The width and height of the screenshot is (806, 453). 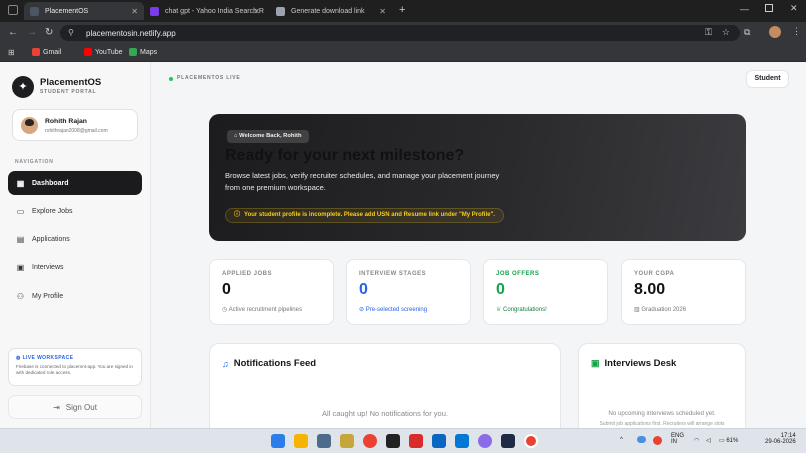 I want to click on globe-icon, so click(x=280, y=11).